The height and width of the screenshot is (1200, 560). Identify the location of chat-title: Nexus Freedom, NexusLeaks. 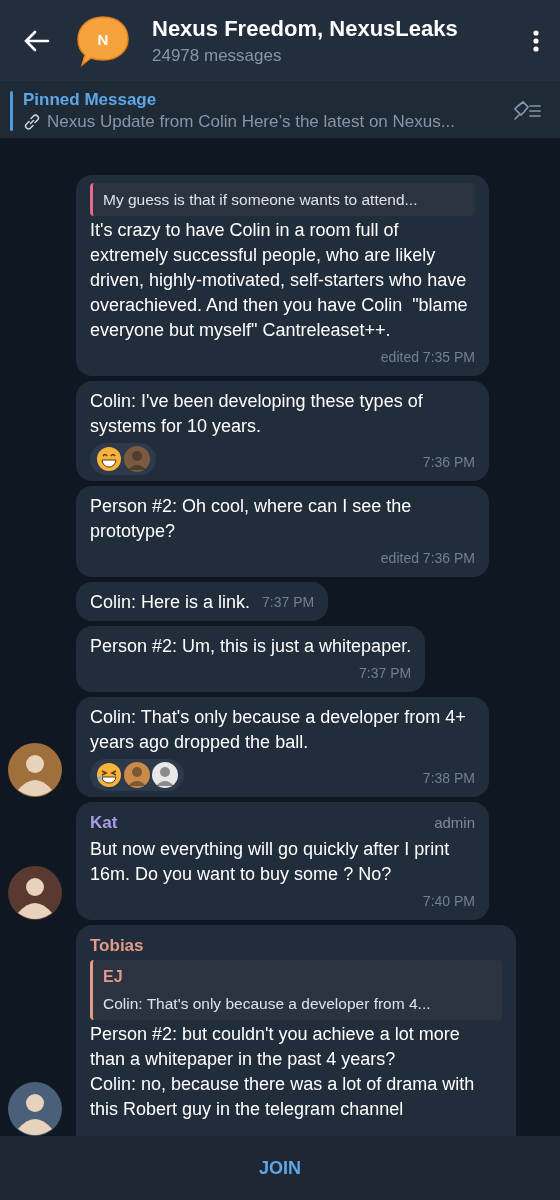
(305, 29).